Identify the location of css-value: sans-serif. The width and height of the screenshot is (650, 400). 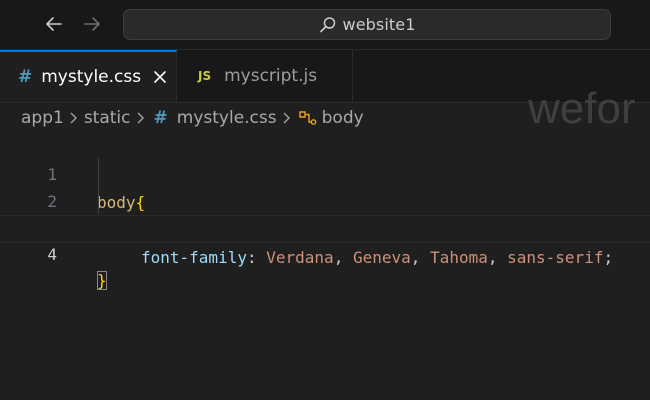
(555, 257).